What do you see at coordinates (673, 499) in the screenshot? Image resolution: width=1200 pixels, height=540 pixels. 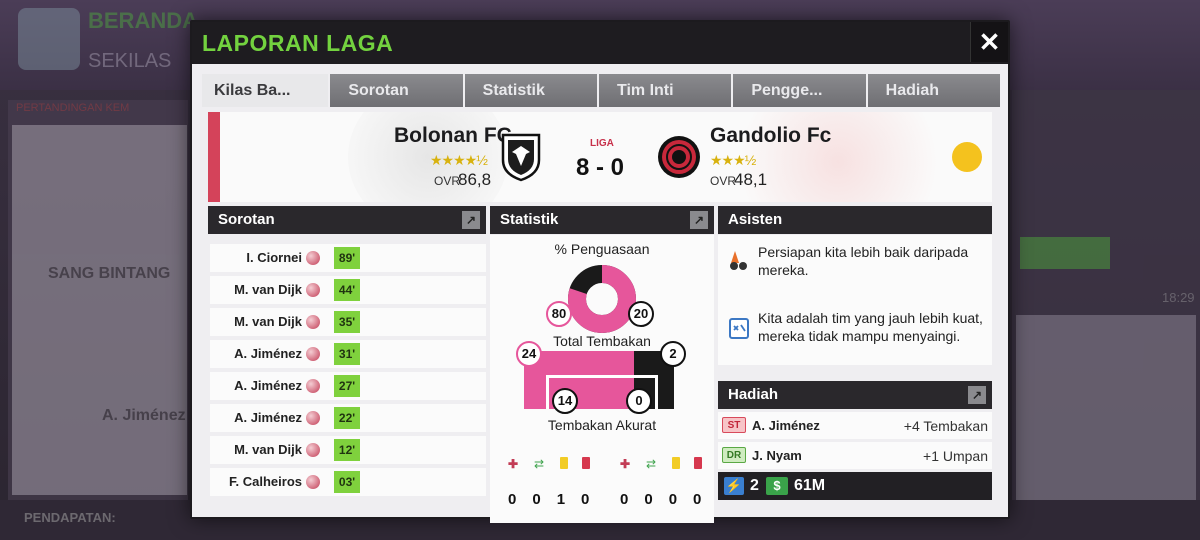 I see `away-yellow-cards: 0` at bounding box center [673, 499].